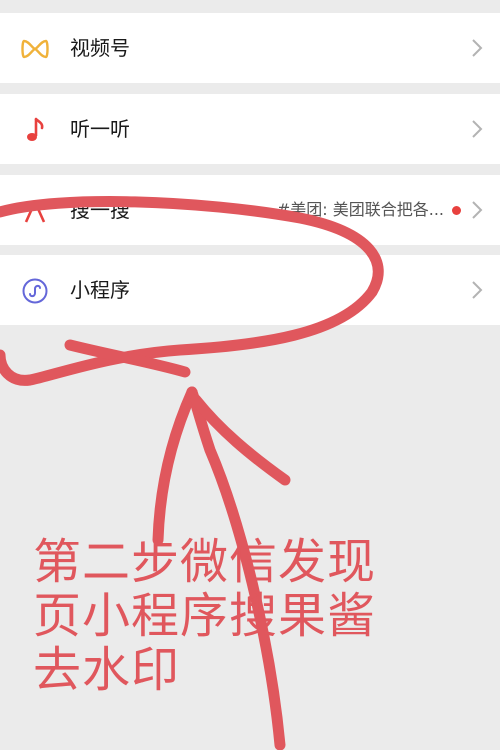 The height and width of the screenshot is (750, 500). I want to click on menu-item-label: 听一听, so click(100, 129).